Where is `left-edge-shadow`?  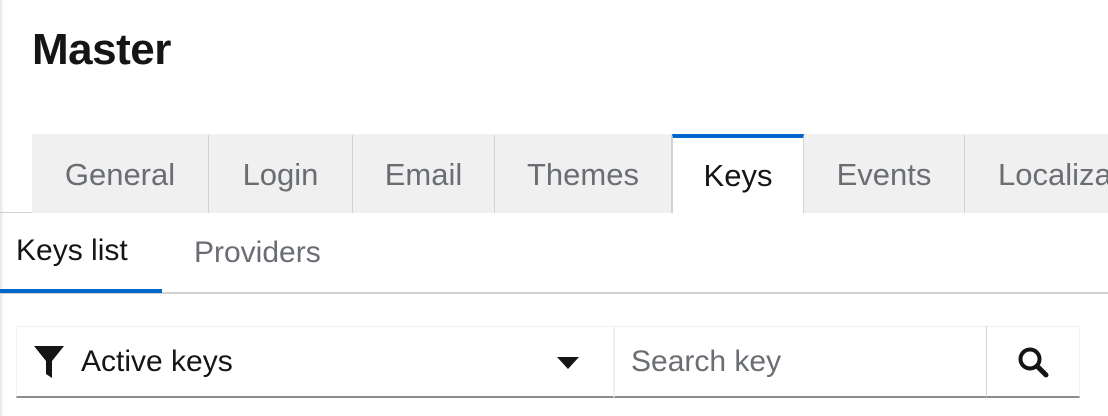
left-edge-shadow is located at coordinates (2, 208).